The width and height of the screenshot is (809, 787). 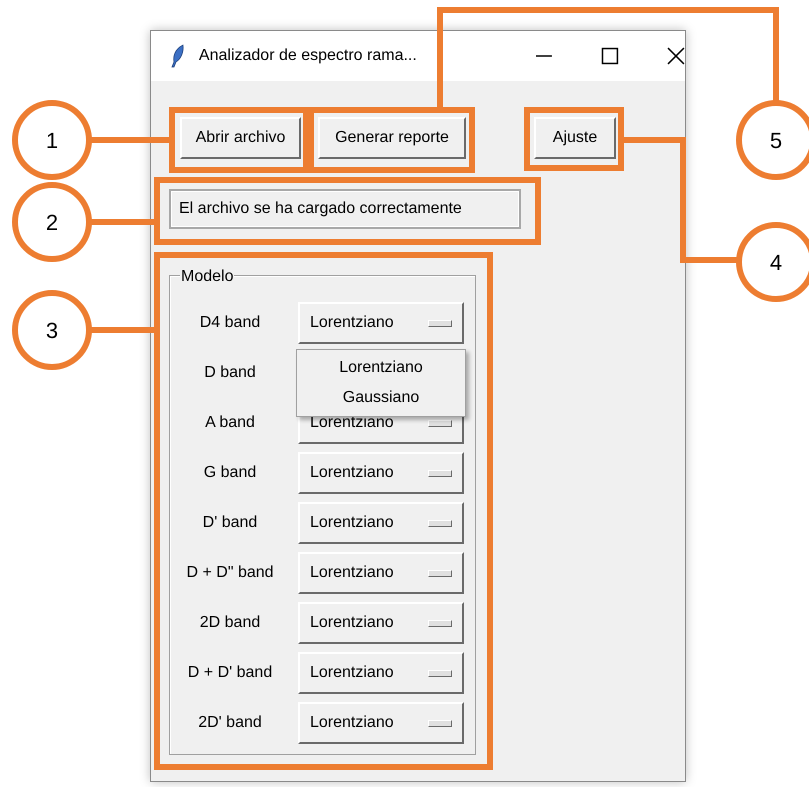 What do you see at coordinates (230, 723) in the screenshot?
I see `band-label: 2D' band` at bounding box center [230, 723].